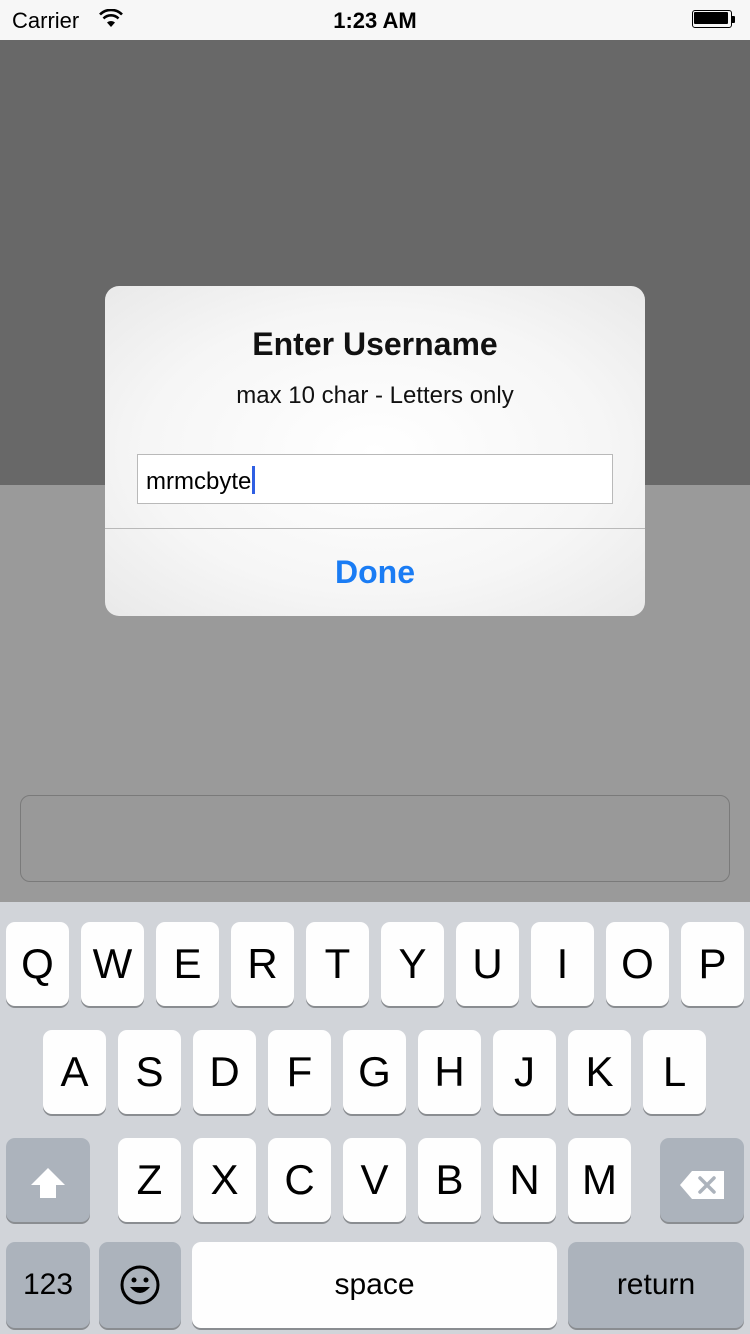  I want to click on key-f: F, so click(299, 1072).